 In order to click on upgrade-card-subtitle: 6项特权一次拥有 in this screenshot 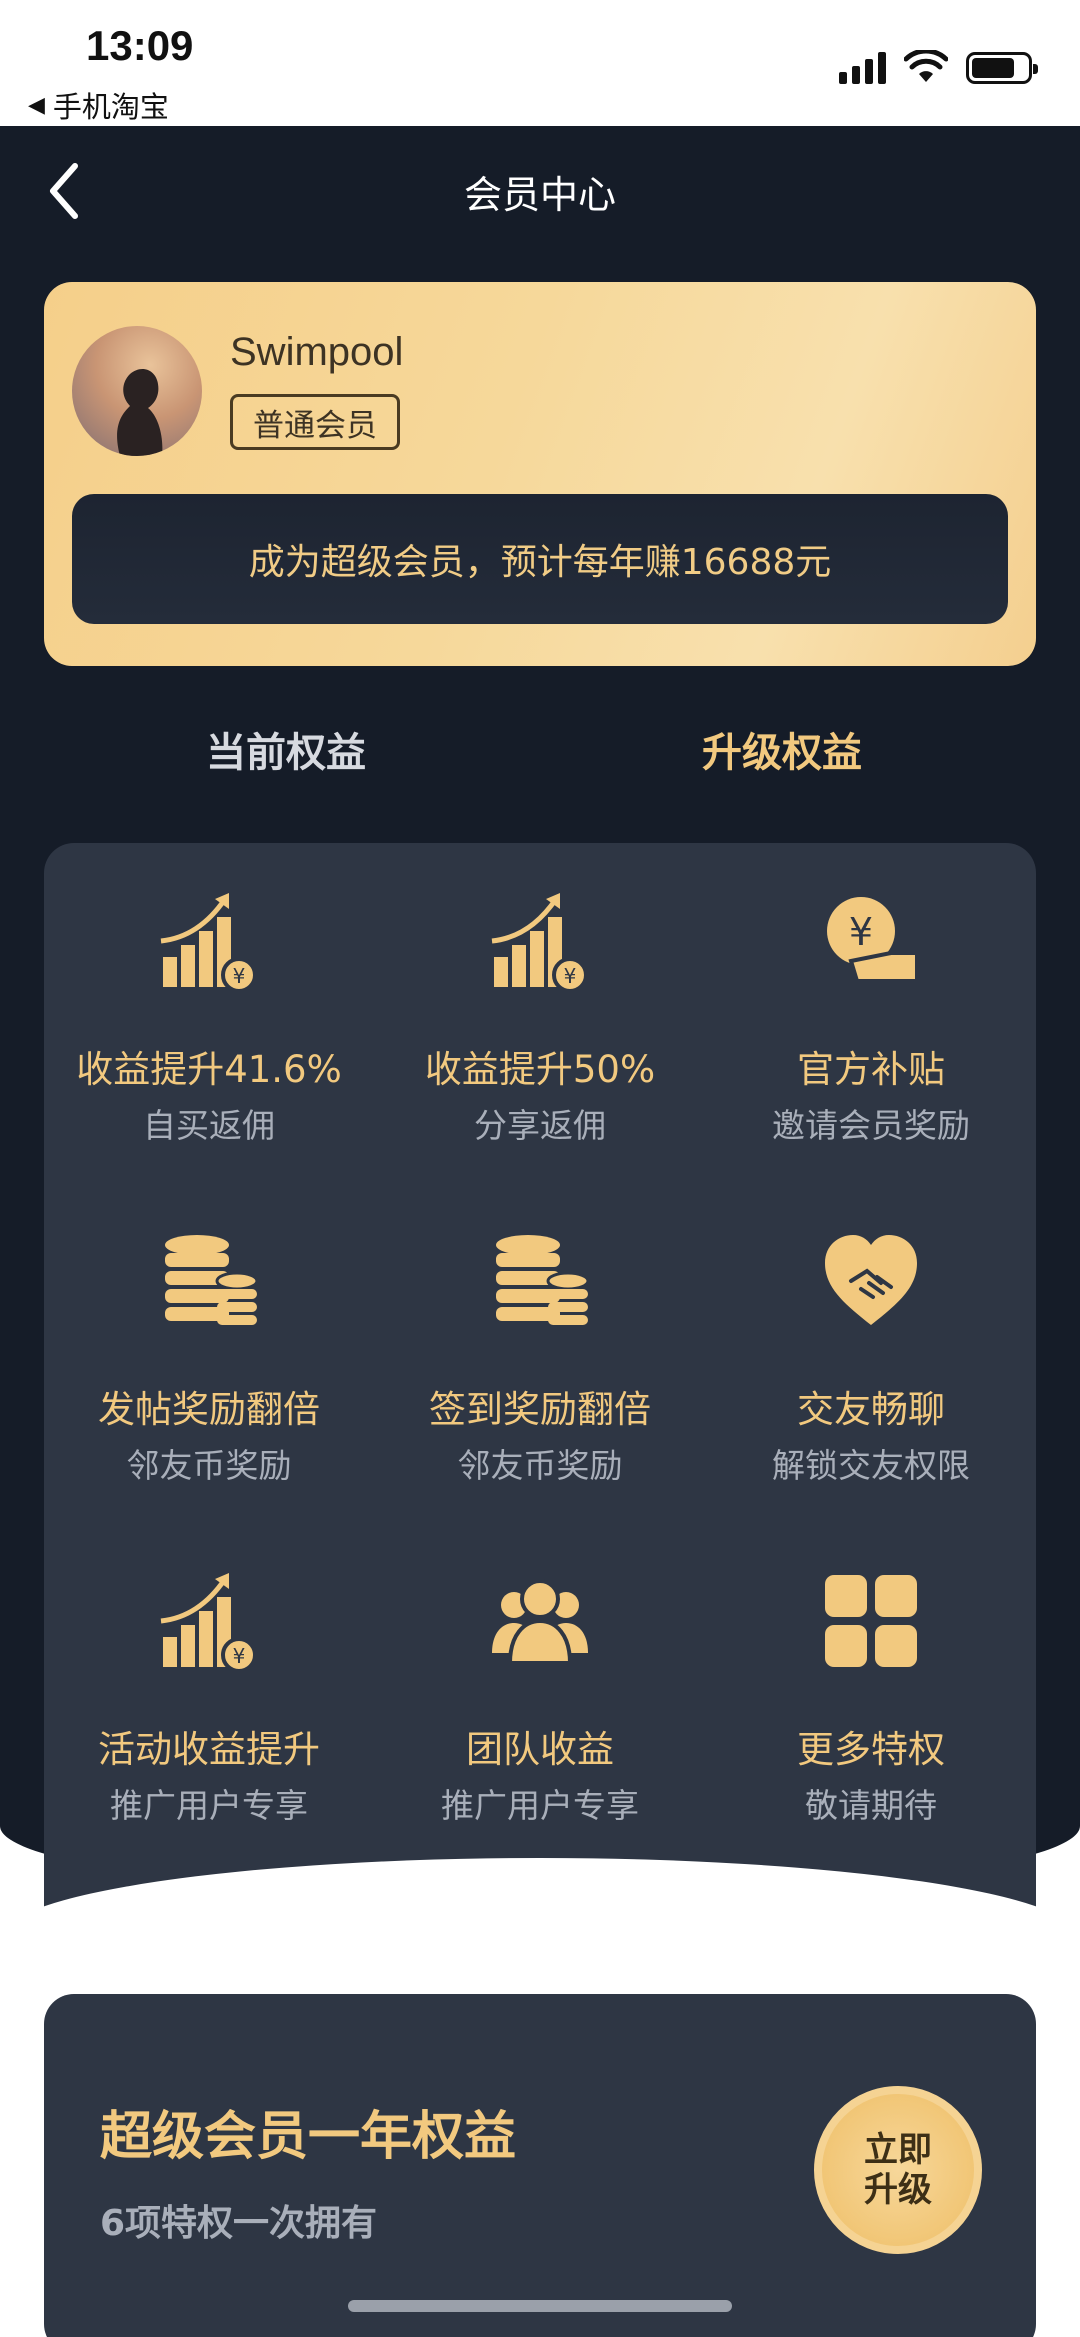, I will do `click(239, 2223)`.